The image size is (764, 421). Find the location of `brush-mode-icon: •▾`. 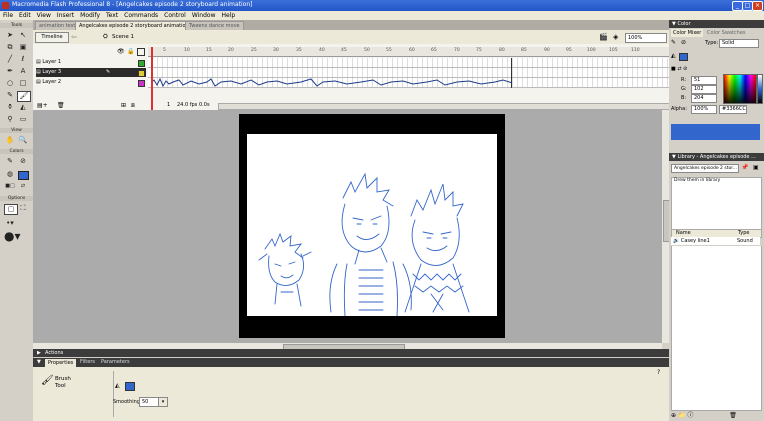

brush-mode-icon: •▾ is located at coordinates (10, 223).